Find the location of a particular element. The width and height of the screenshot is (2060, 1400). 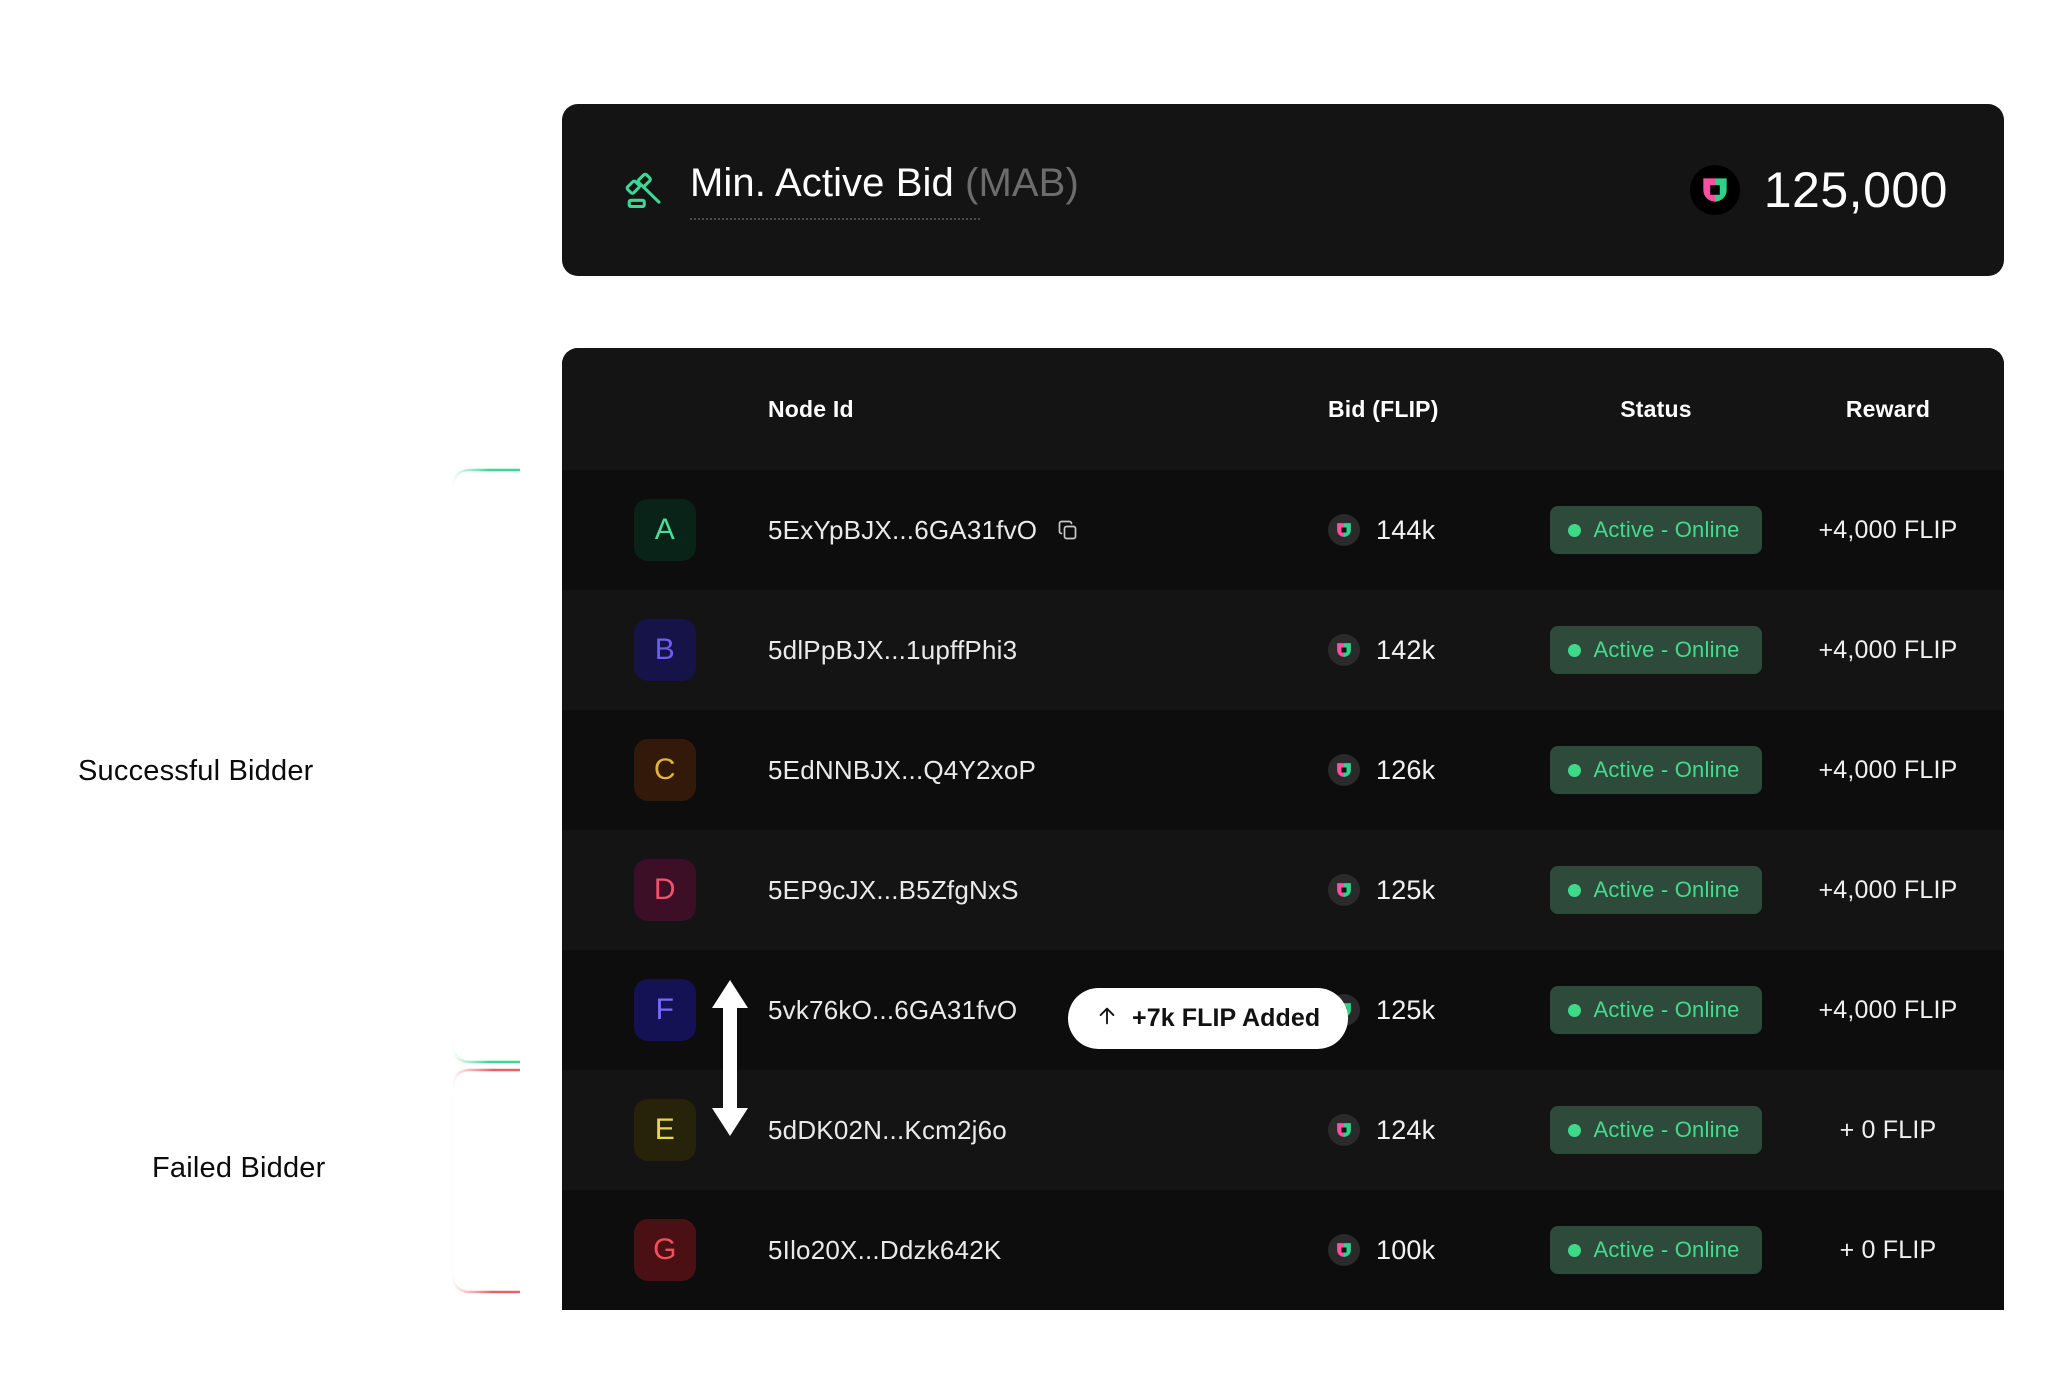

node-id-text: 5EP9cJX...B5ZfgNxS is located at coordinates (893, 889).